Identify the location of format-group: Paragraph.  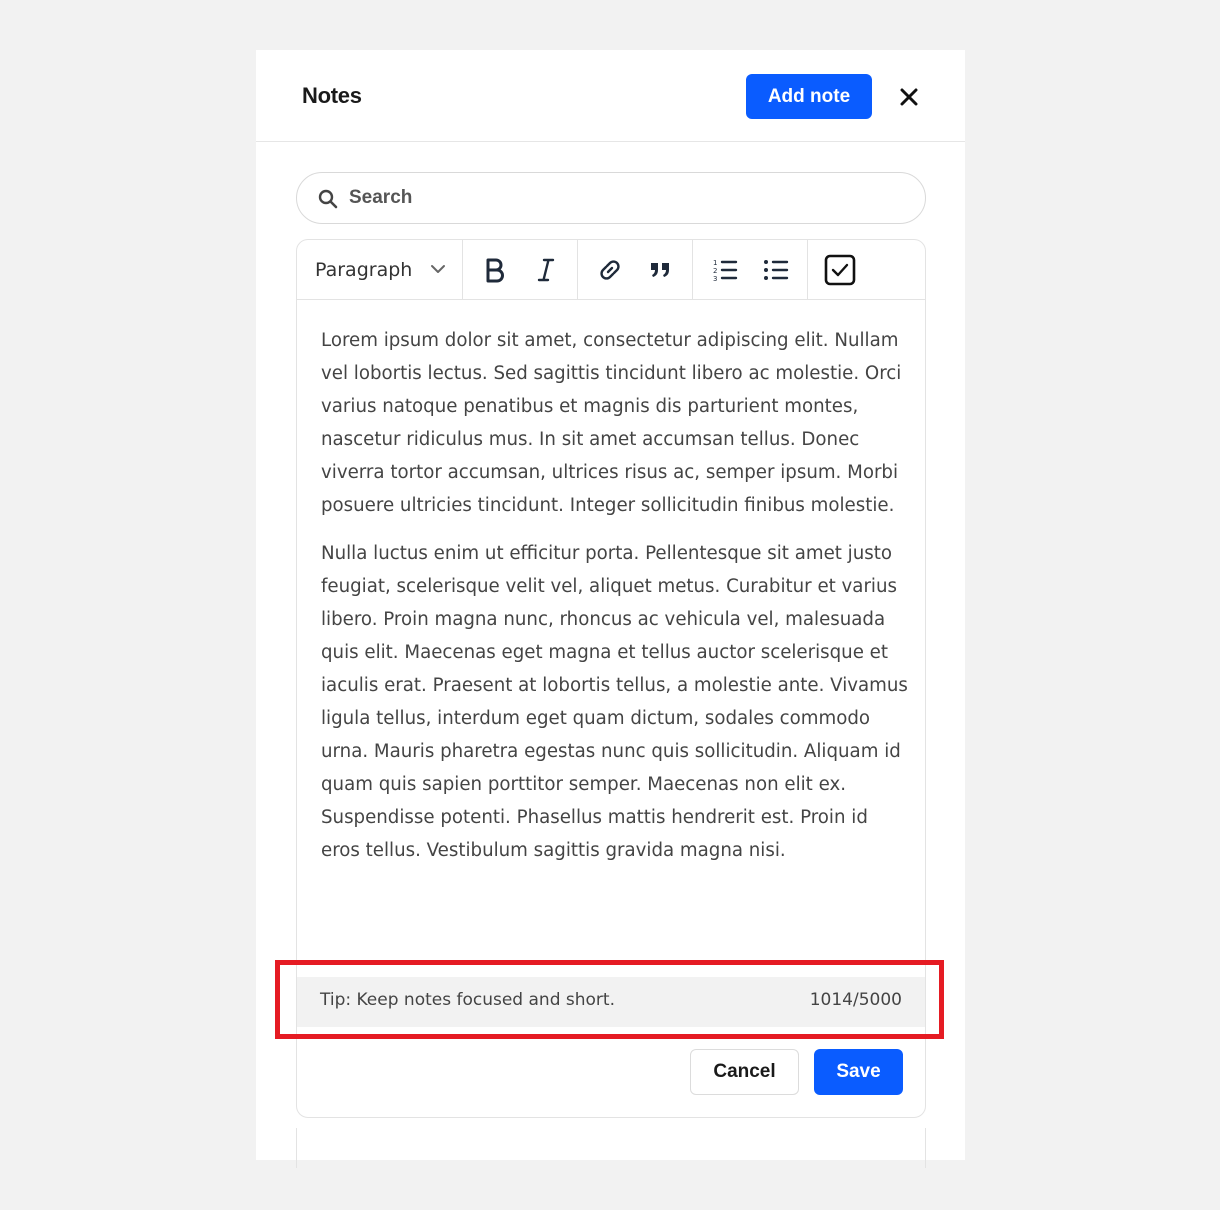
(380, 269).